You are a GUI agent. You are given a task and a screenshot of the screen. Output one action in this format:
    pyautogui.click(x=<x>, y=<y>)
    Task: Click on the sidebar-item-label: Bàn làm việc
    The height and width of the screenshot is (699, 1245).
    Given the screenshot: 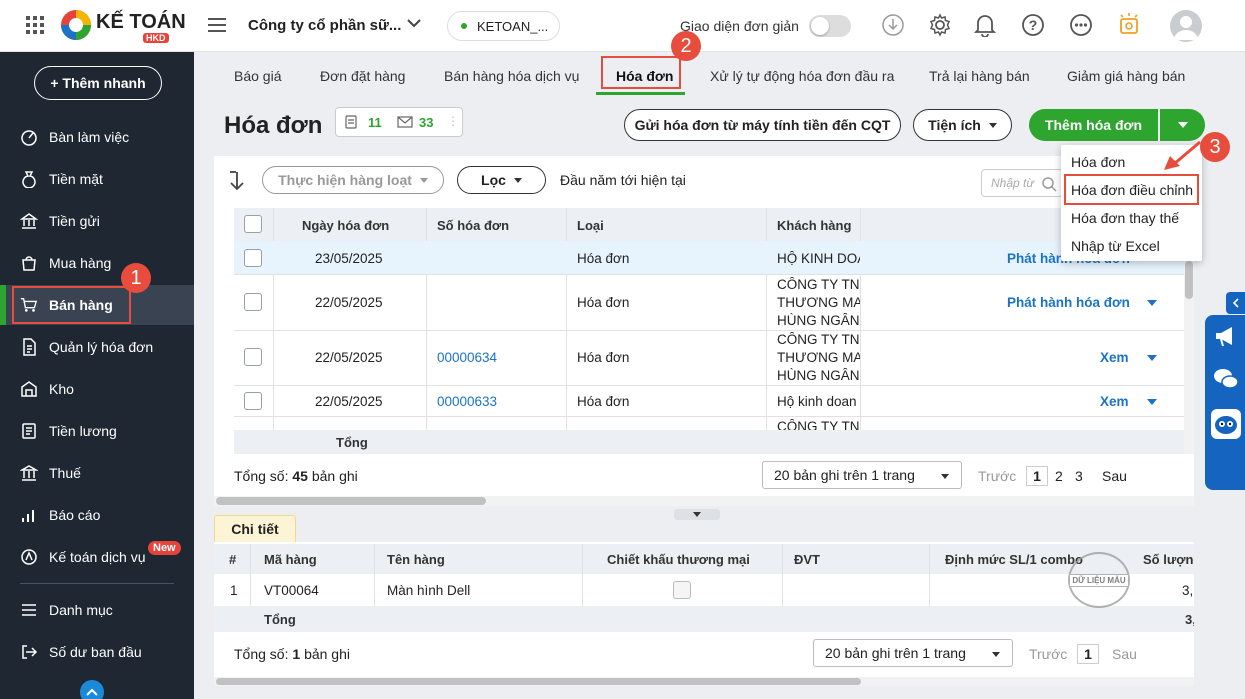 What is the action you would take?
    pyautogui.click(x=89, y=137)
    